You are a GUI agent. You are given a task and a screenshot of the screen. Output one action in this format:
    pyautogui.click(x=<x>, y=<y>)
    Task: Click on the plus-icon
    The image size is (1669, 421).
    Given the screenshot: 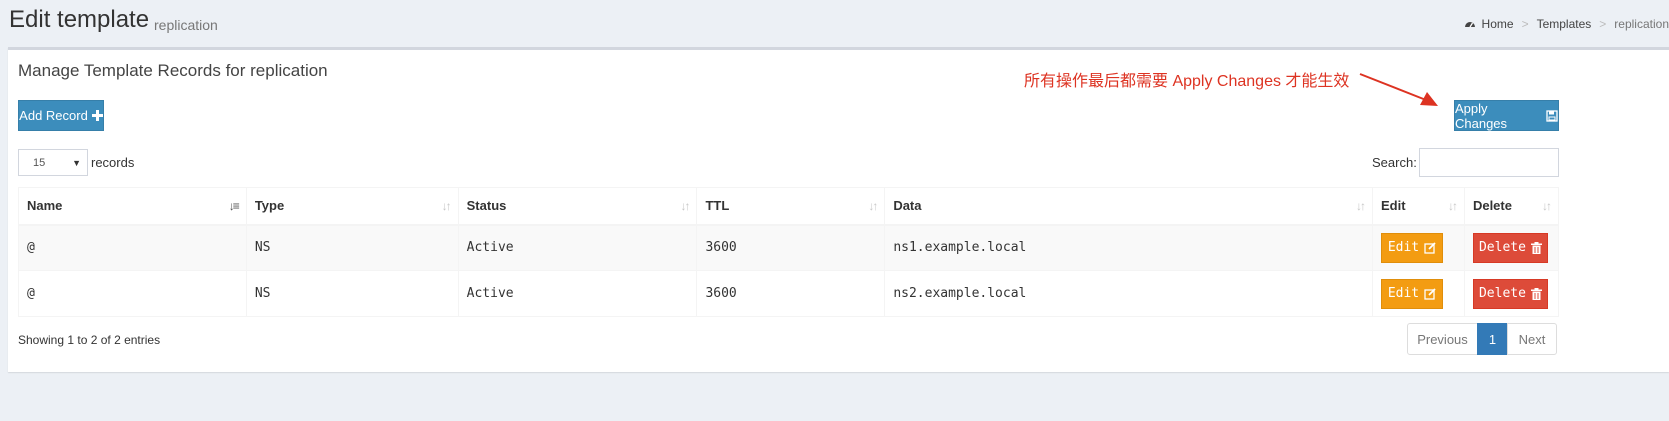 What is the action you would take?
    pyautogui.click(x=97, y=115)
    